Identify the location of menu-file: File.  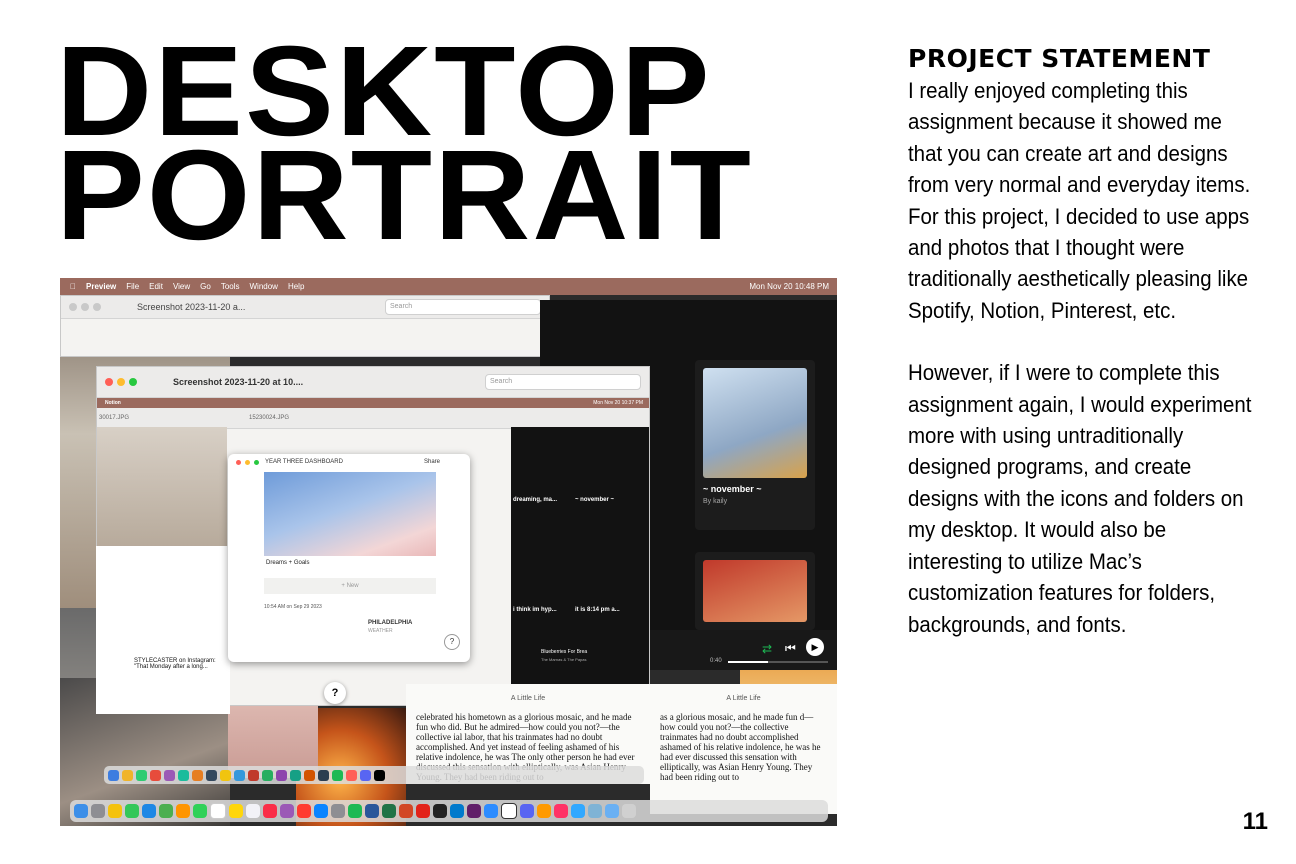
(132, 286).